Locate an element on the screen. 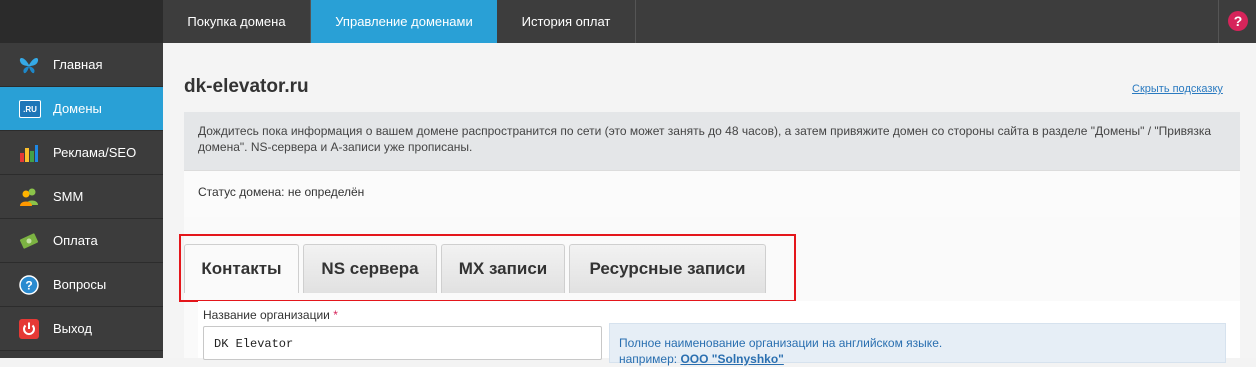 The height and width of the screenshot is (367, 1256). hide-hint-link: Скрыть подсказку is located at coordinates (1177, 89).